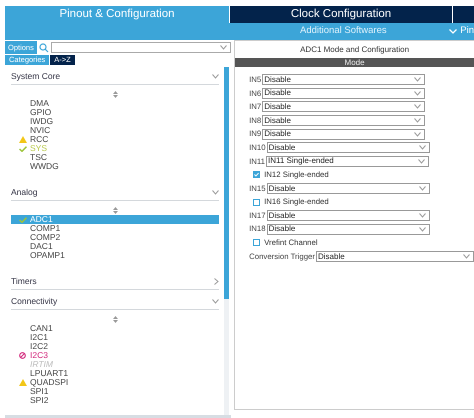 The height and width of the screenshot is (418, 474). Describe the element at coordinates (115, 382) in the screenshot. I see `list-item: QUADSPI` at that location.